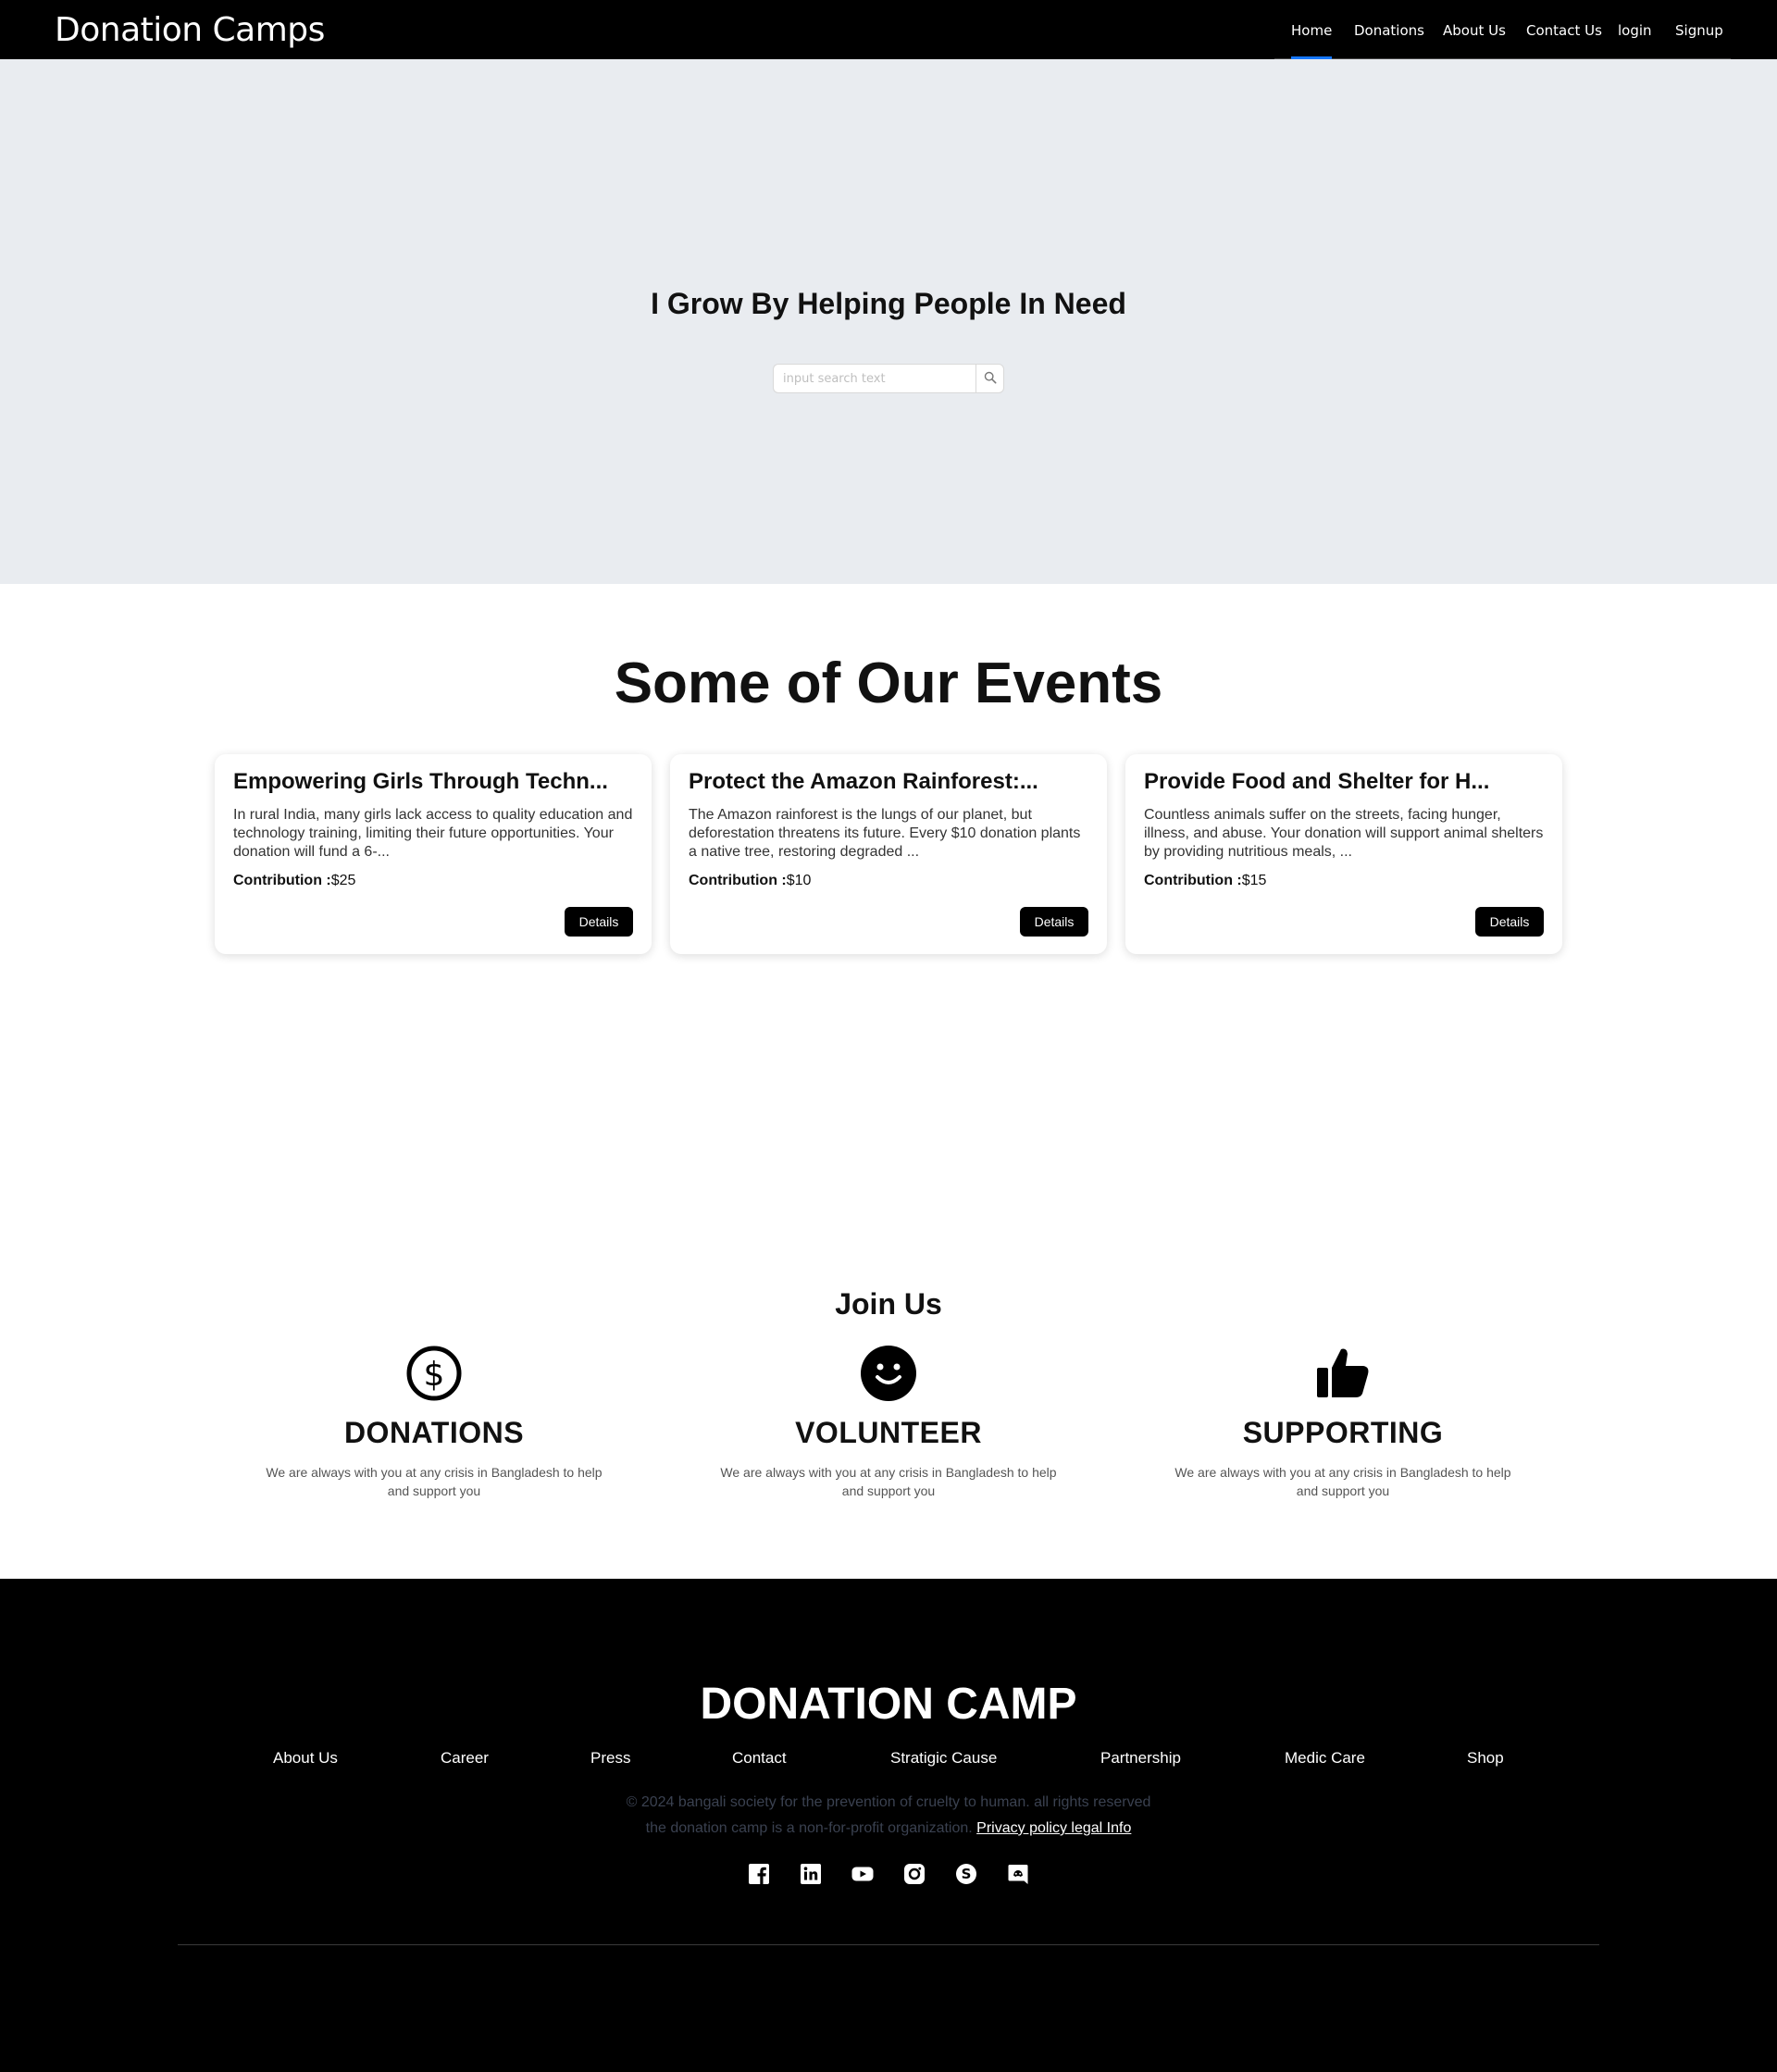  I want to click on footer-title: DONATION CAMP, so click(888, 1704).